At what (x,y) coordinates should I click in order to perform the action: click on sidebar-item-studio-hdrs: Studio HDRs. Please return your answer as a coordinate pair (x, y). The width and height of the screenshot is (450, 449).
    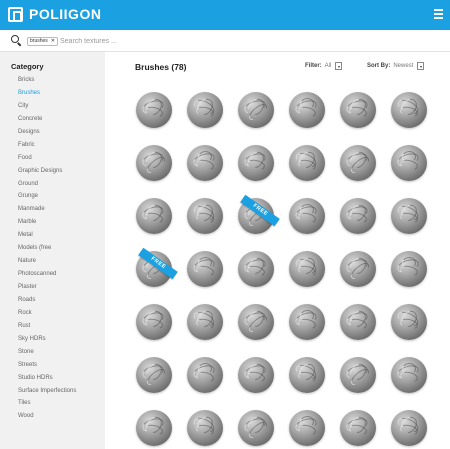
    Looking at the image, I should click on (47, 378).